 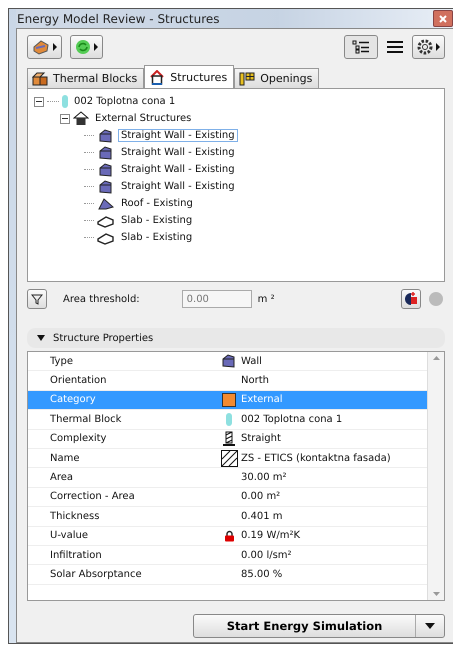 What do you see at coordinates (227, 575) in the screenshot?
I see `property-row: Solar Absorptance 85.00 %` at bounding box center [227, 575].